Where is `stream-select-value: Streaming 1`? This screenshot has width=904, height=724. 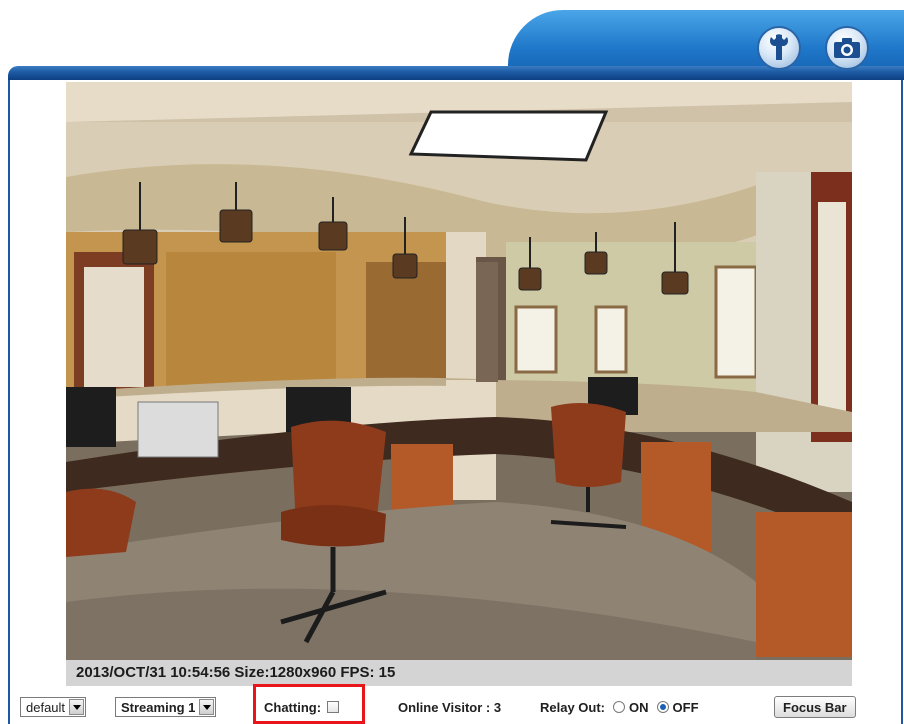 stream-select-value: Streaming 1 is located at coordinates (158, 707).